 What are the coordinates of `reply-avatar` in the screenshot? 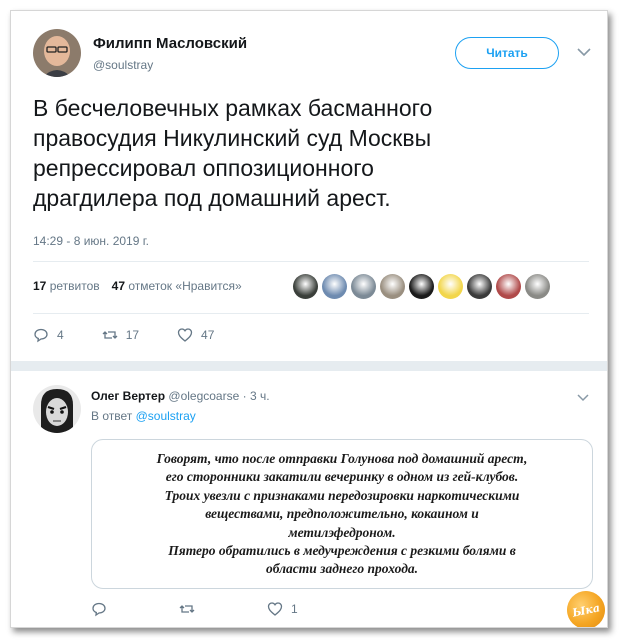 It's located at (57, 409).